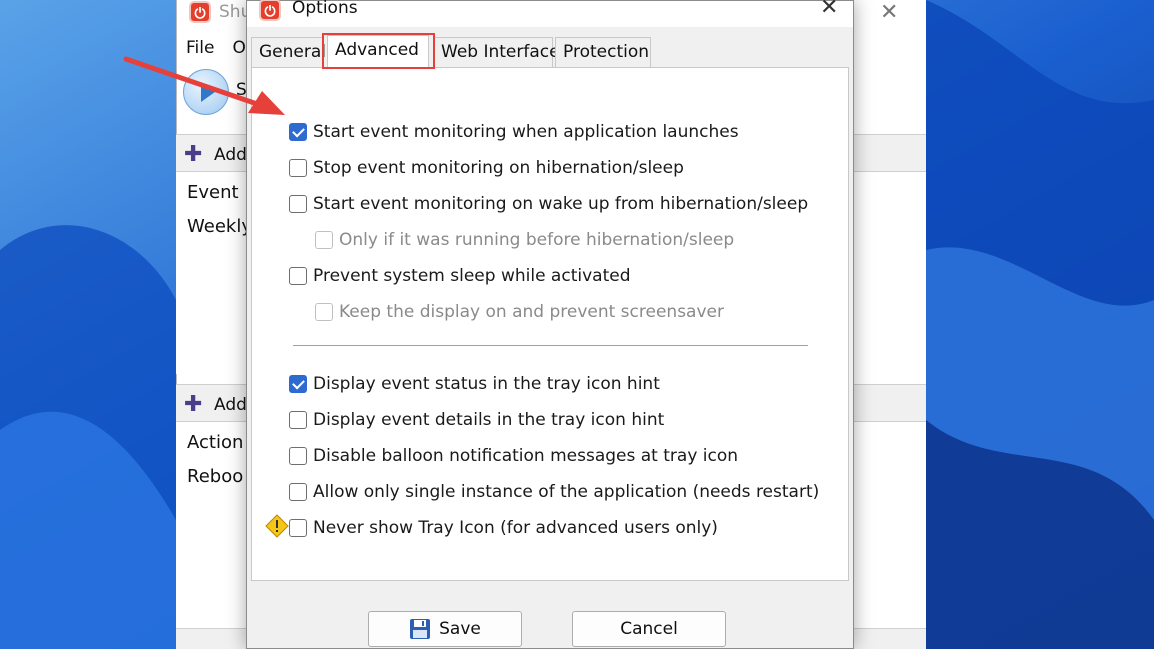 This screenshot has width=1154, height=649. I want to click on add-event-label: Add, so click(230, 155).